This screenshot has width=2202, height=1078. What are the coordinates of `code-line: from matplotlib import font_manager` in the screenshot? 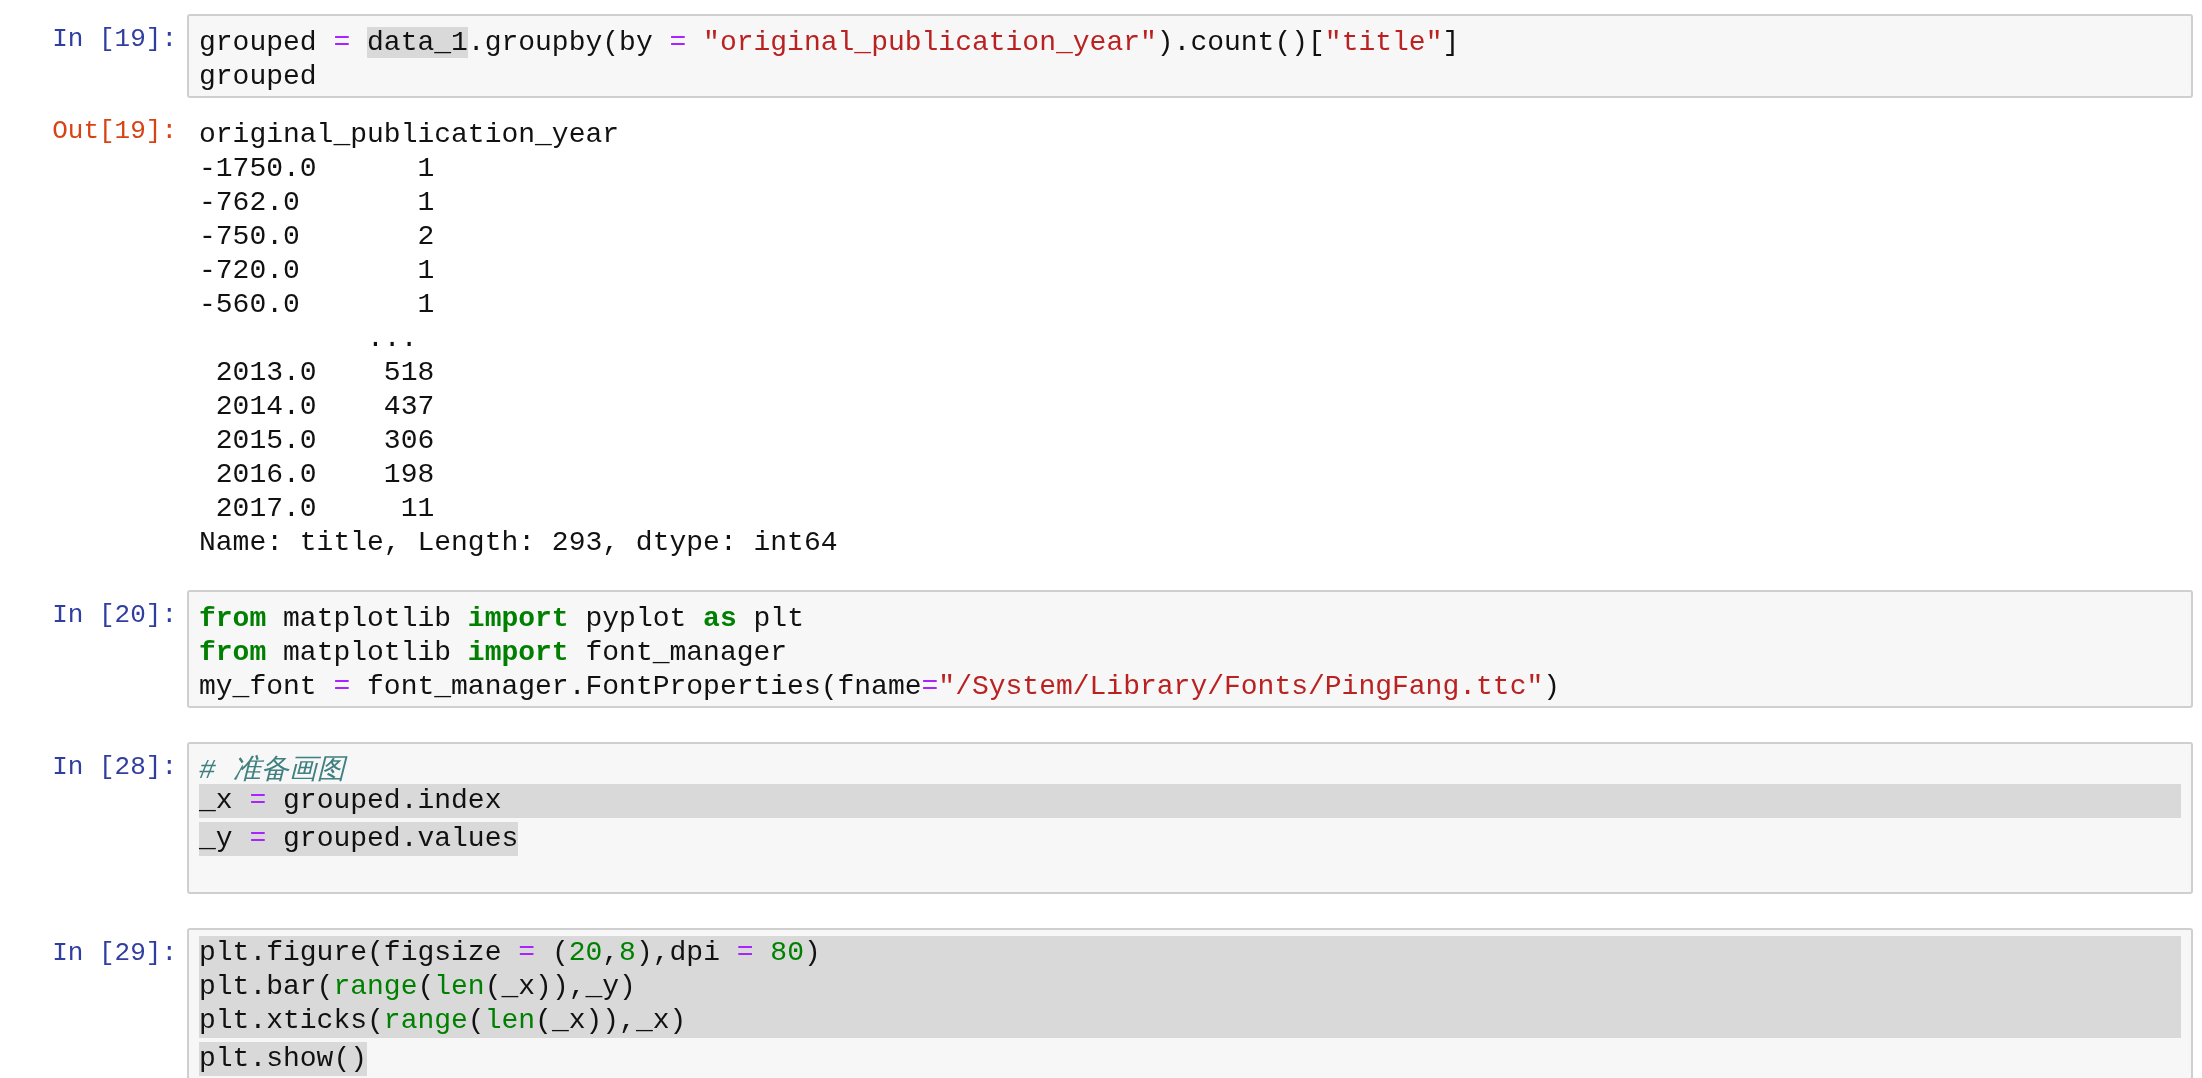 It's located at (493, 653).